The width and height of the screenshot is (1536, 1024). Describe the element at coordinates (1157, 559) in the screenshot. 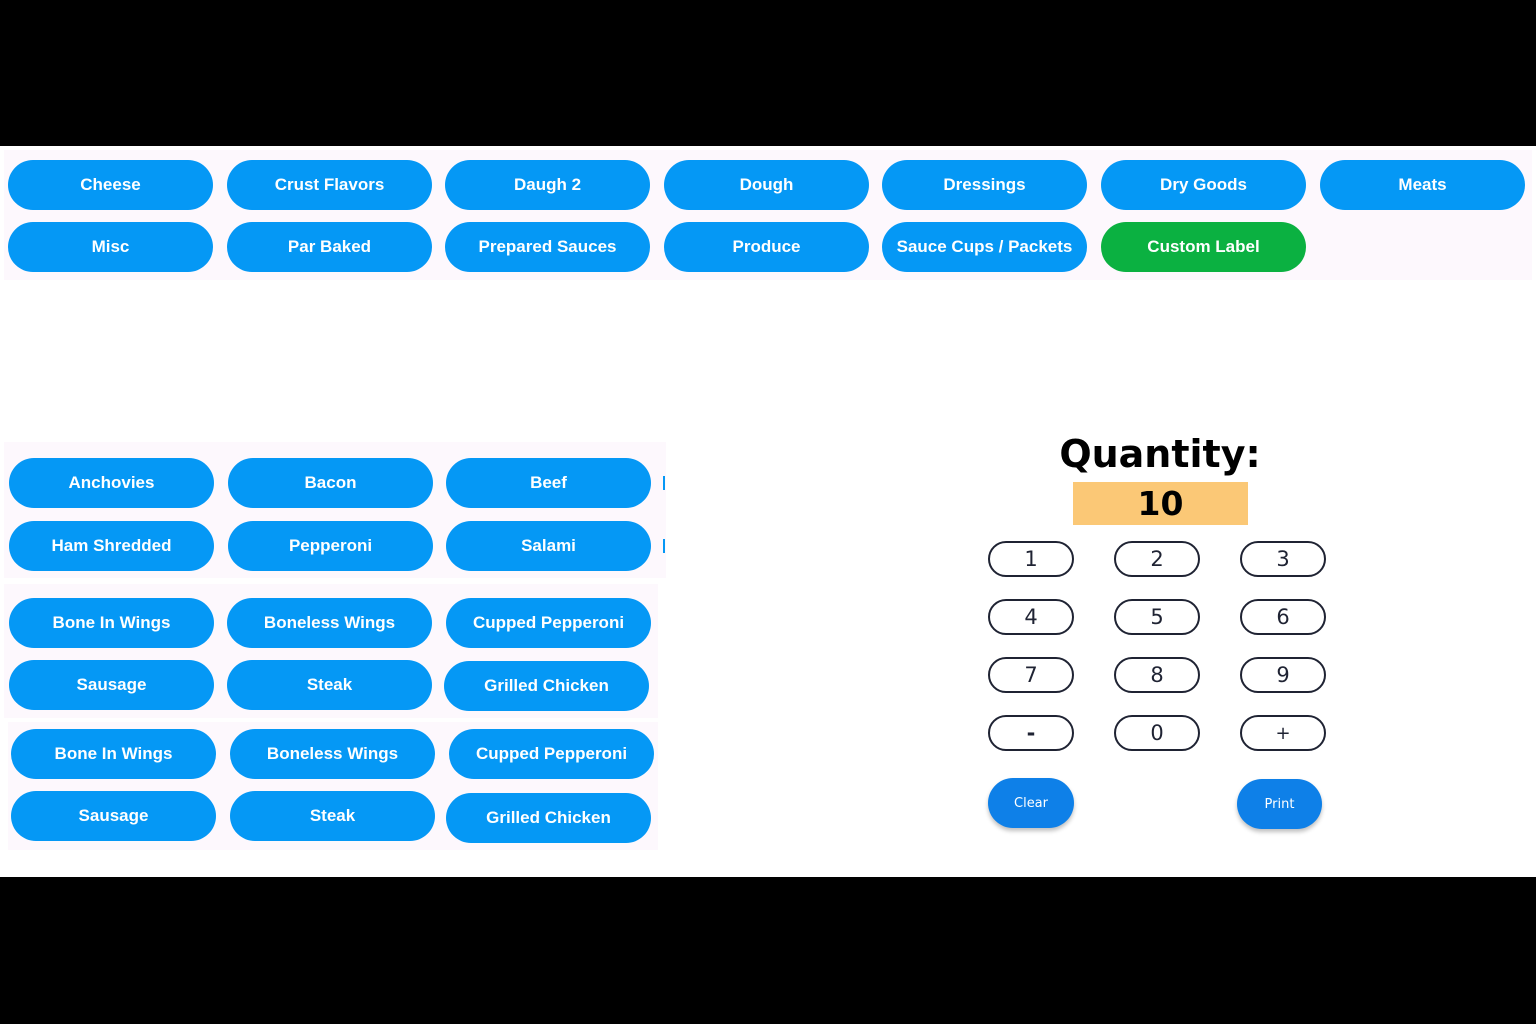

I see `keypad-2-button: 2` at that location.